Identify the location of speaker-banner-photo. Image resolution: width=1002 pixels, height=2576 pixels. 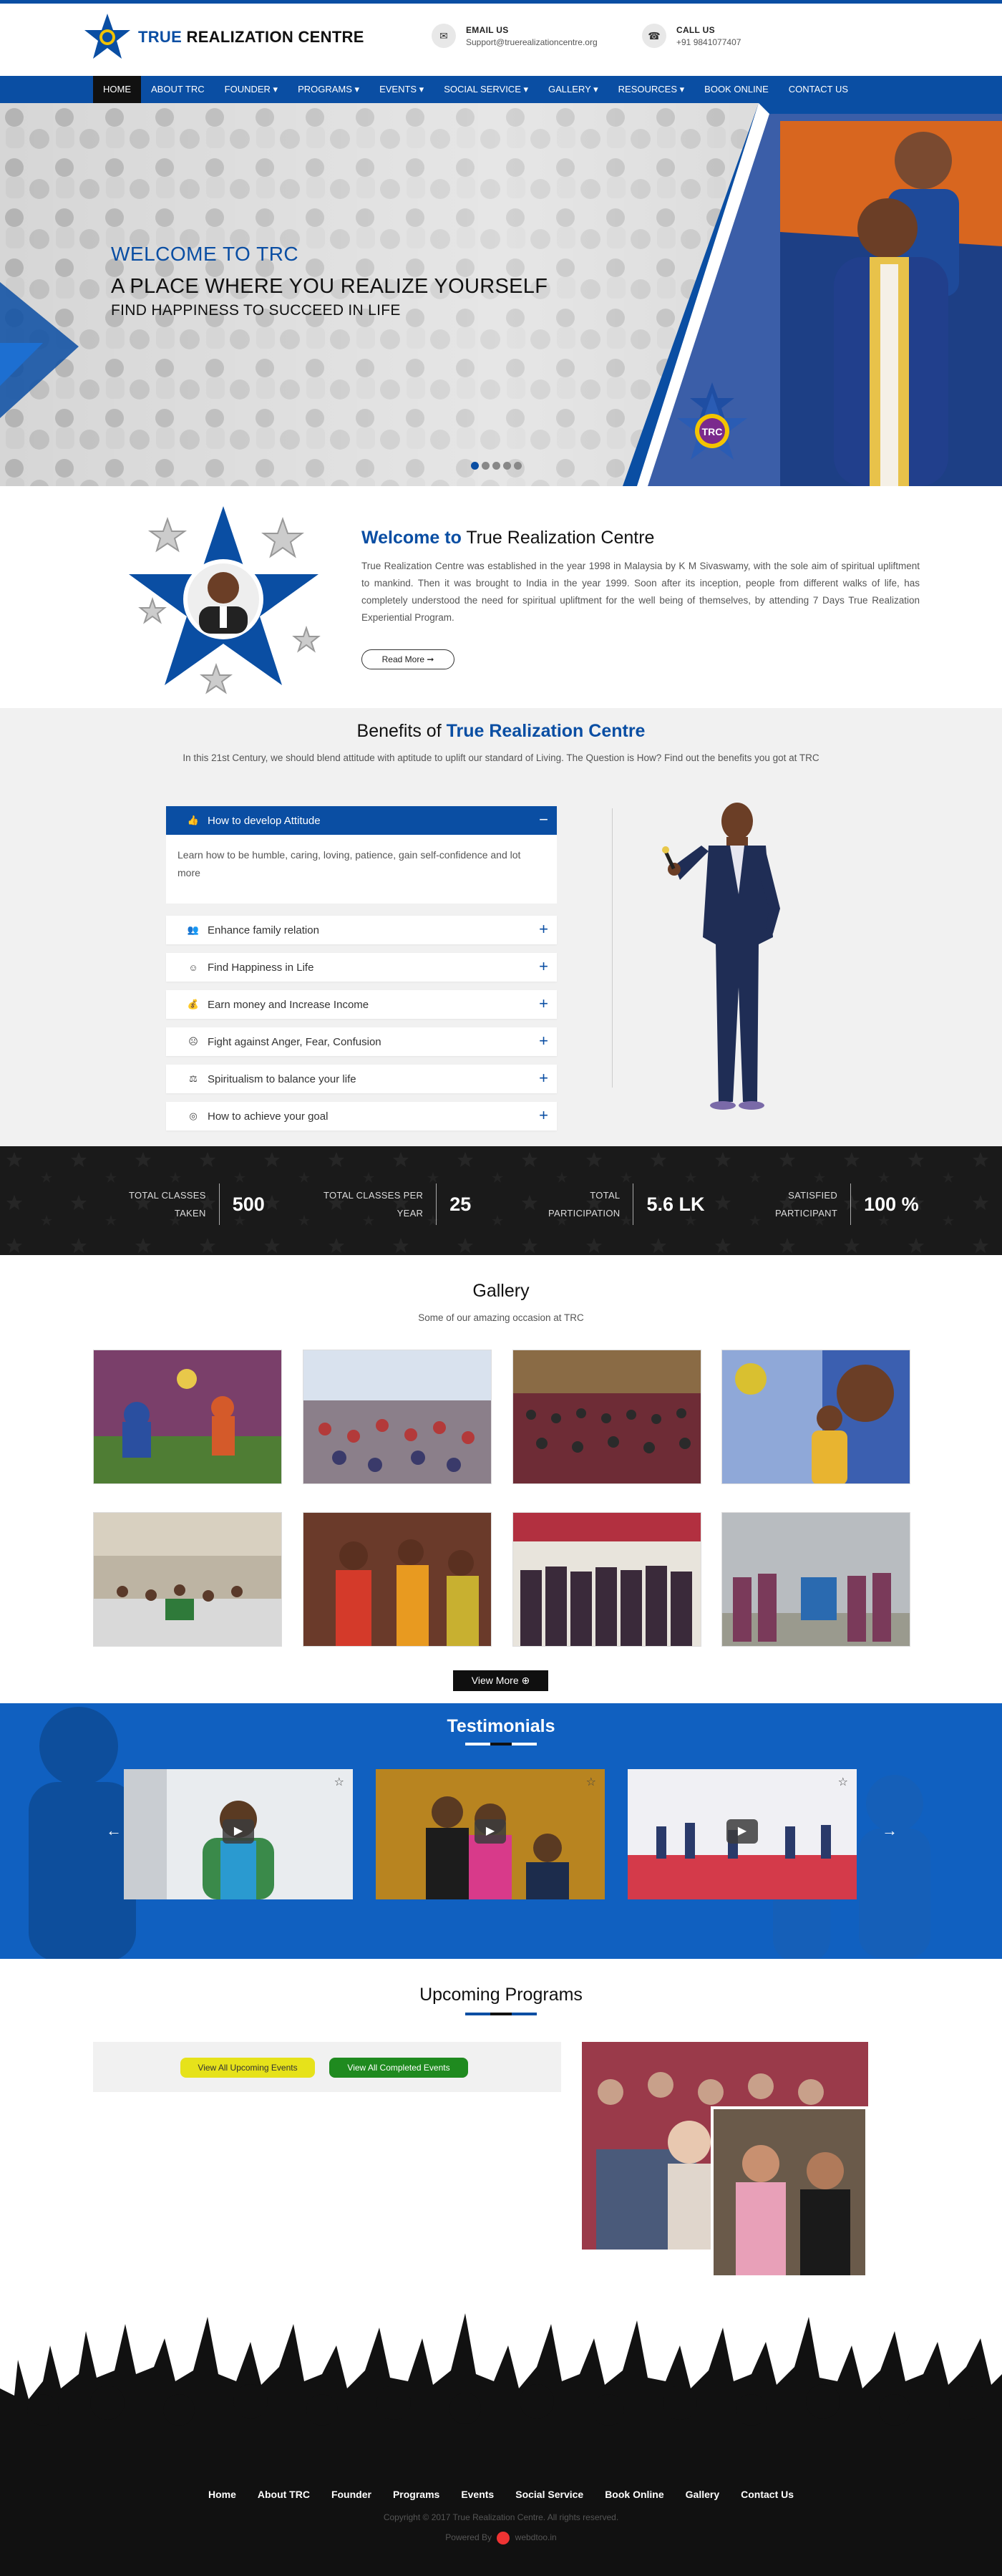
(816, 1417).